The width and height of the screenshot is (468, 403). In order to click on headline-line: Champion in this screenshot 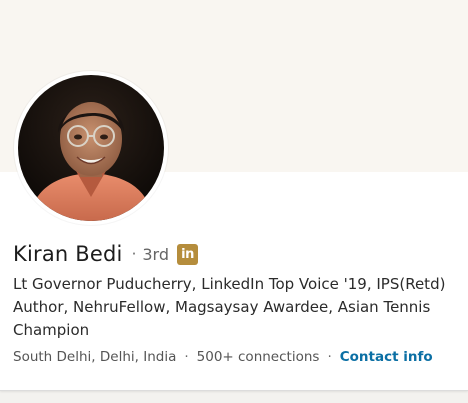, I will do `click(51, 330)`.